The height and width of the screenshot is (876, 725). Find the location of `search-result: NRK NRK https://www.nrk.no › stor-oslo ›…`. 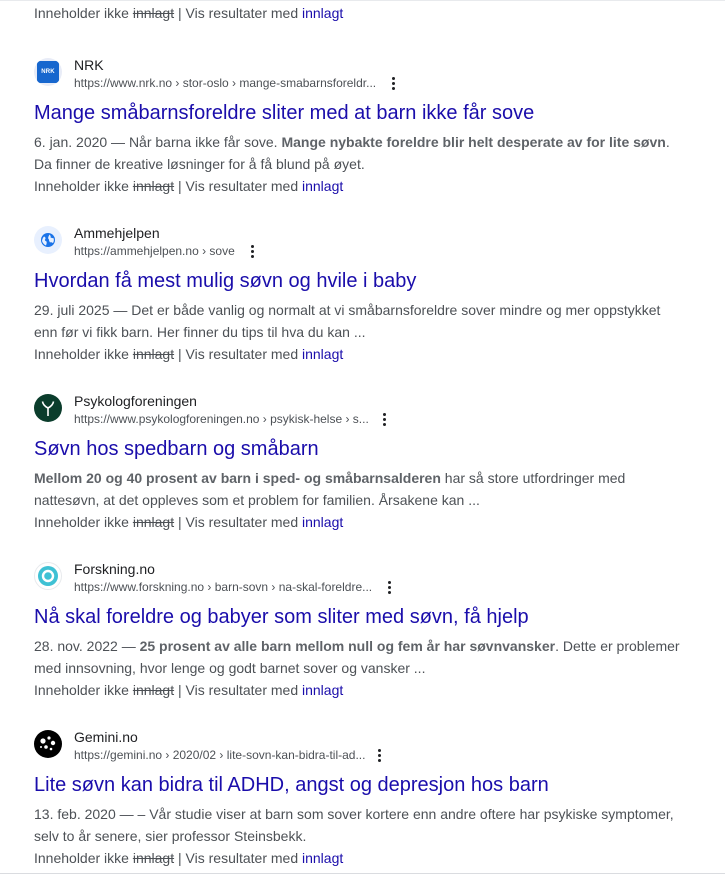

search-result: NRK NRK https://www.nrk.no › stor-oslo ›… is located at coordinates (364, 126).